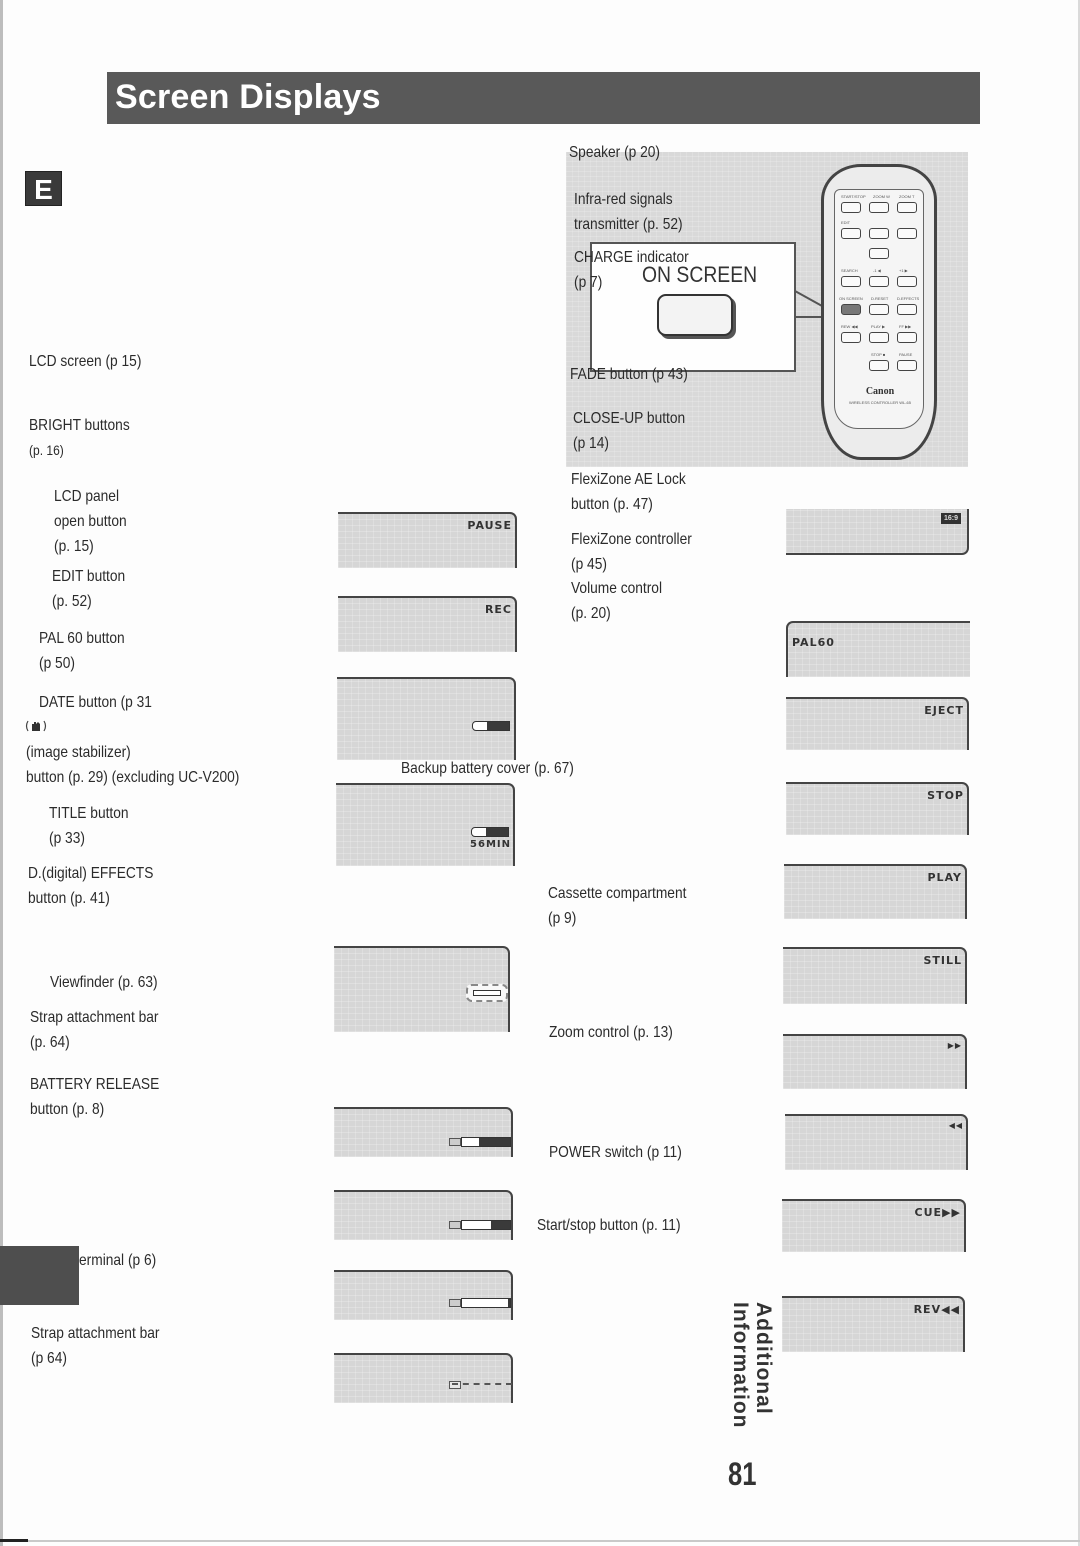  I want to click on side-tab-block, so click(39, 1275).